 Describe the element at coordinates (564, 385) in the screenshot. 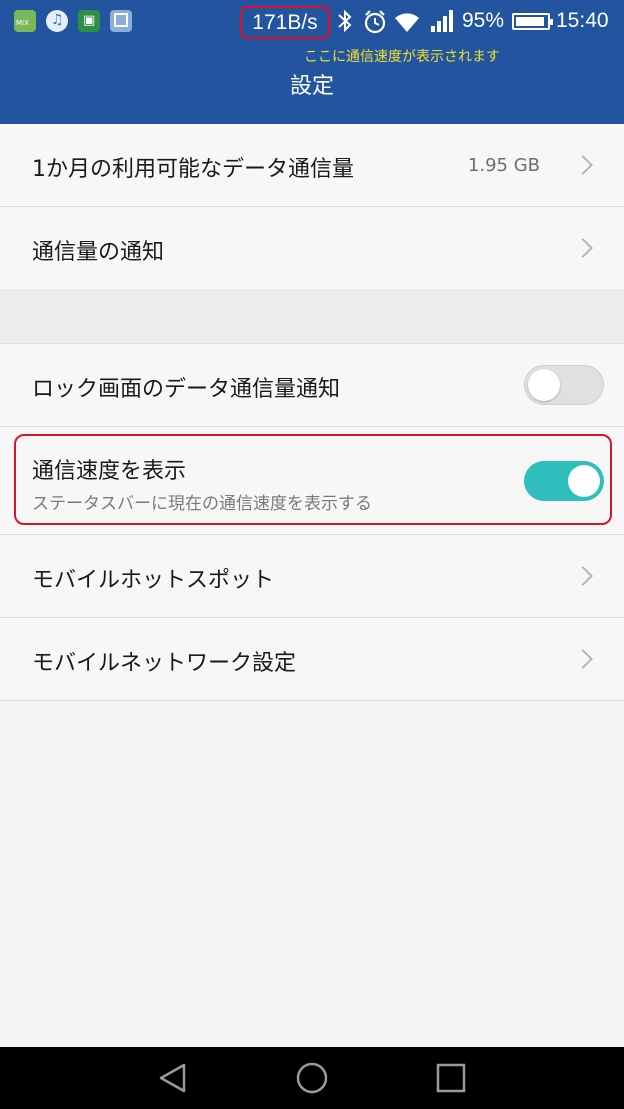

I see `lock-screen-notification-toggle` at that location.